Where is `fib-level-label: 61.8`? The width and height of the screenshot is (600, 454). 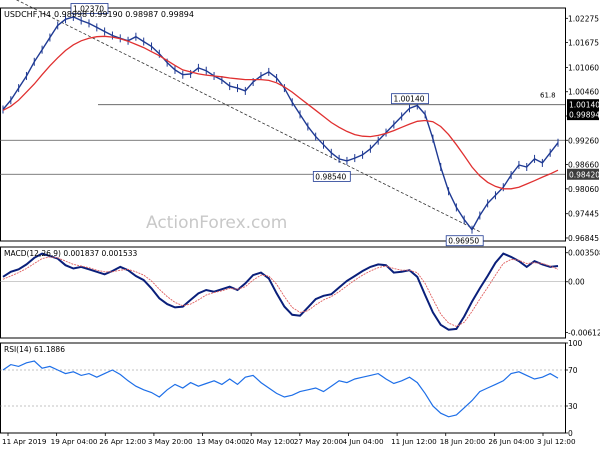 fib-level-label: 61.8 is located at coordinates (548, 96).